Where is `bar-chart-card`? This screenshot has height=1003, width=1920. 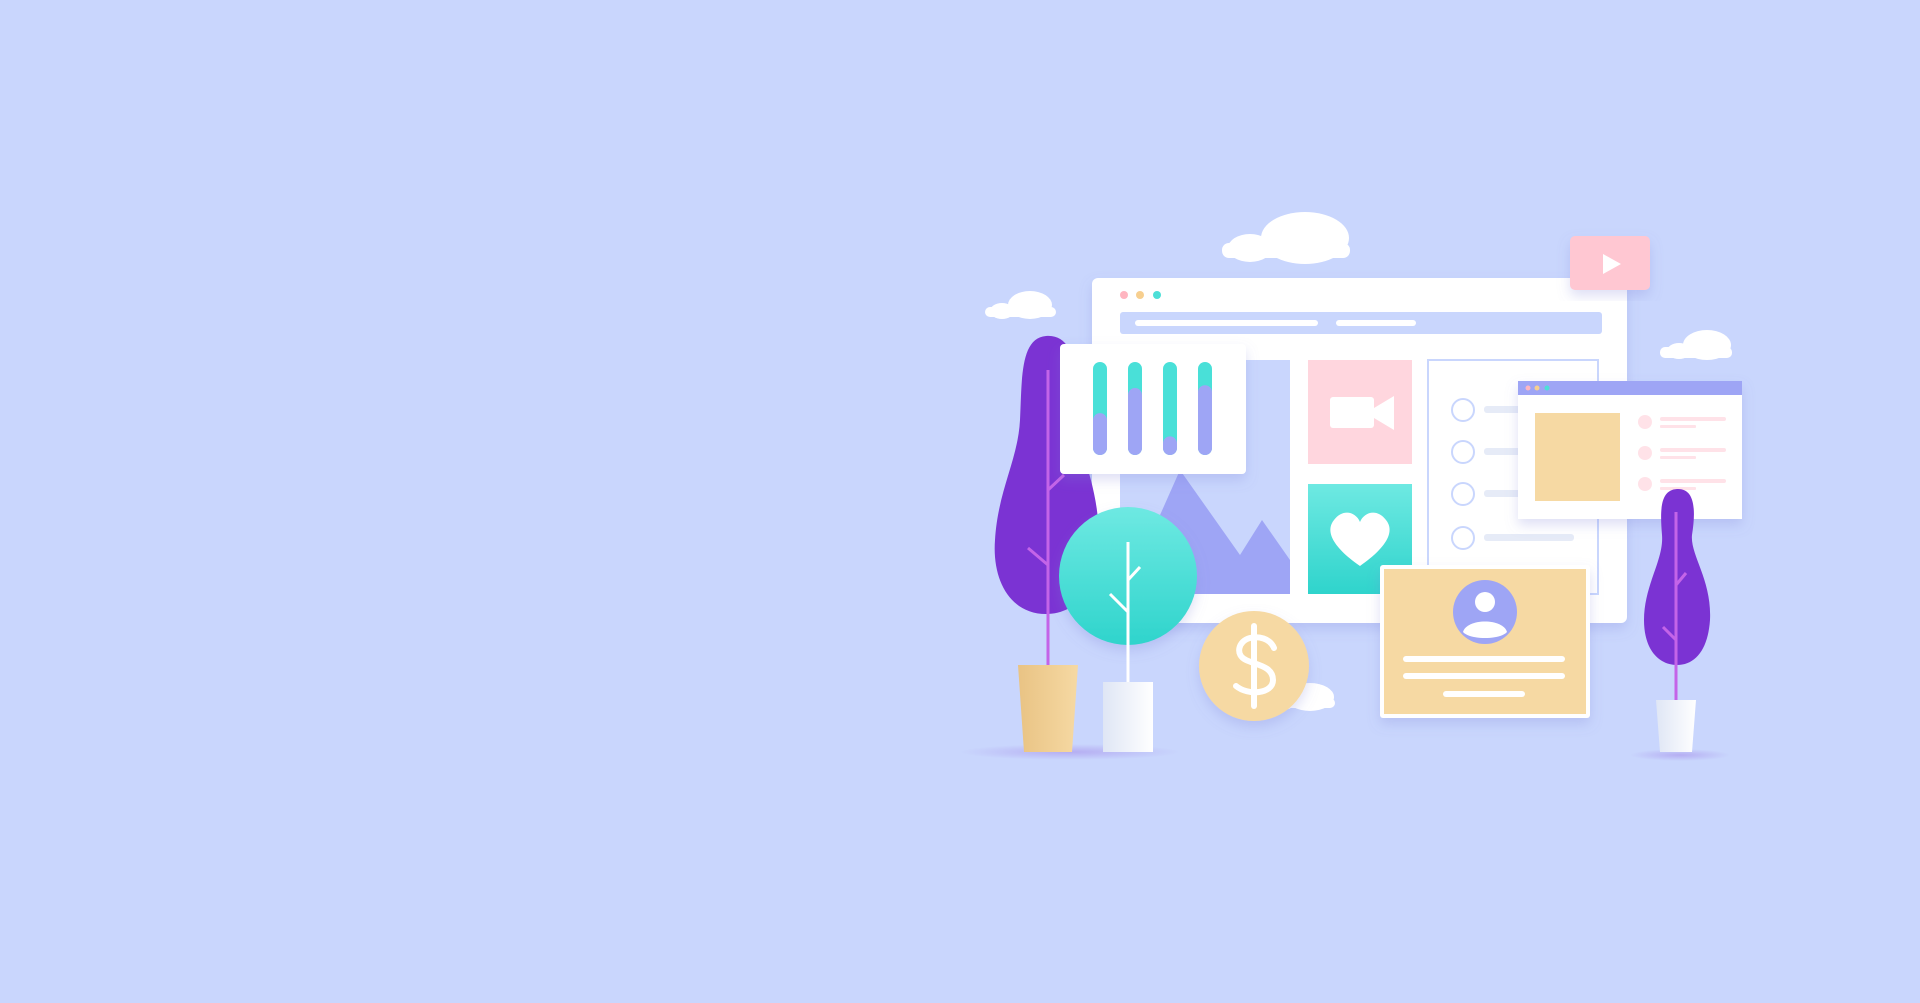 bar-chart-card is located at coordinates (1153, 409).